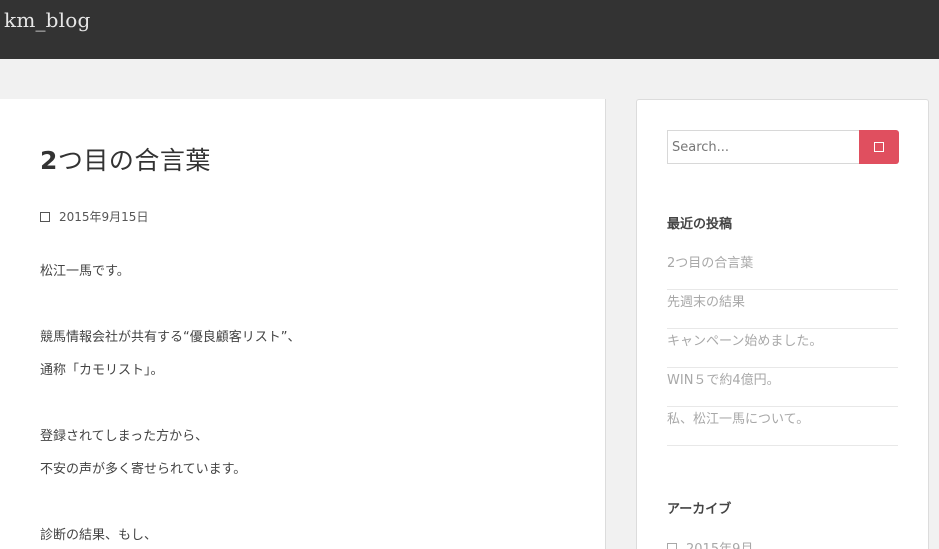 Image resolution: width=939 pixels, height=549 pixels. I want to click on list-item: 2つ目の合言葉, so click(782, 270).